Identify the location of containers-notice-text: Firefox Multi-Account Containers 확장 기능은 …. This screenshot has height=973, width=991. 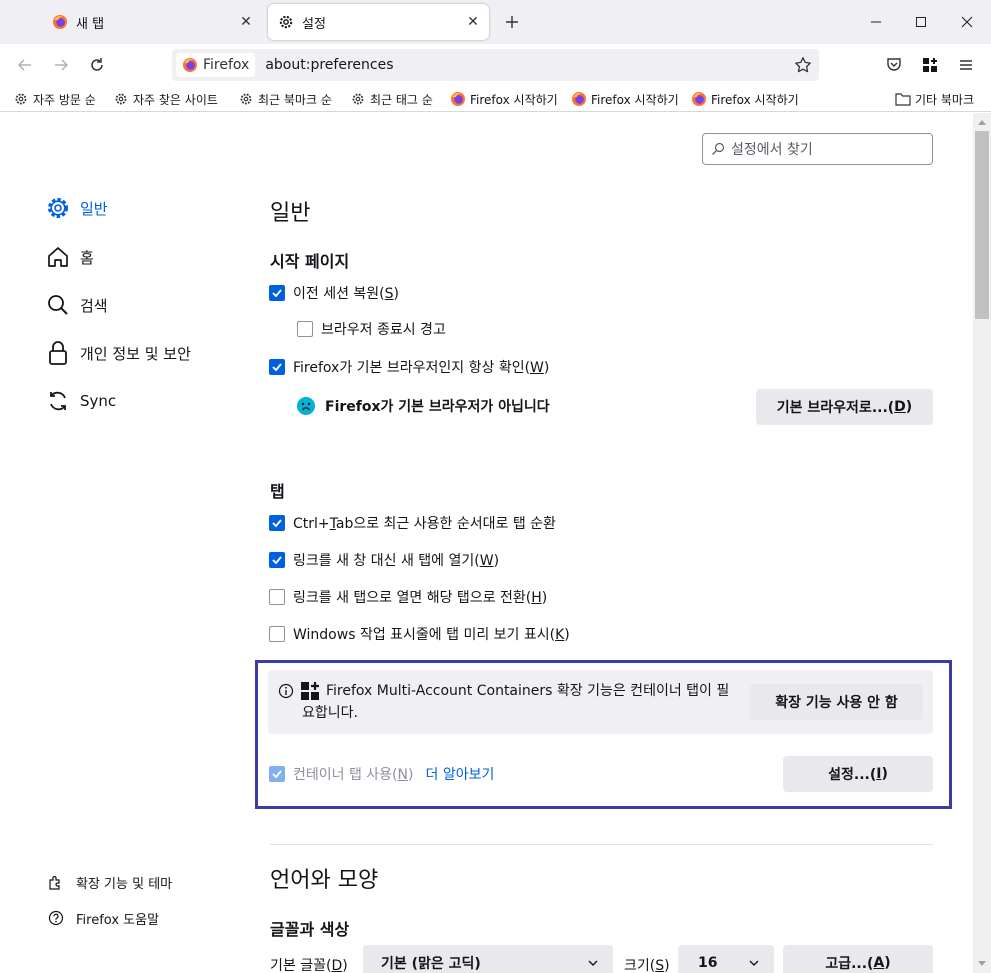
(516, 702).